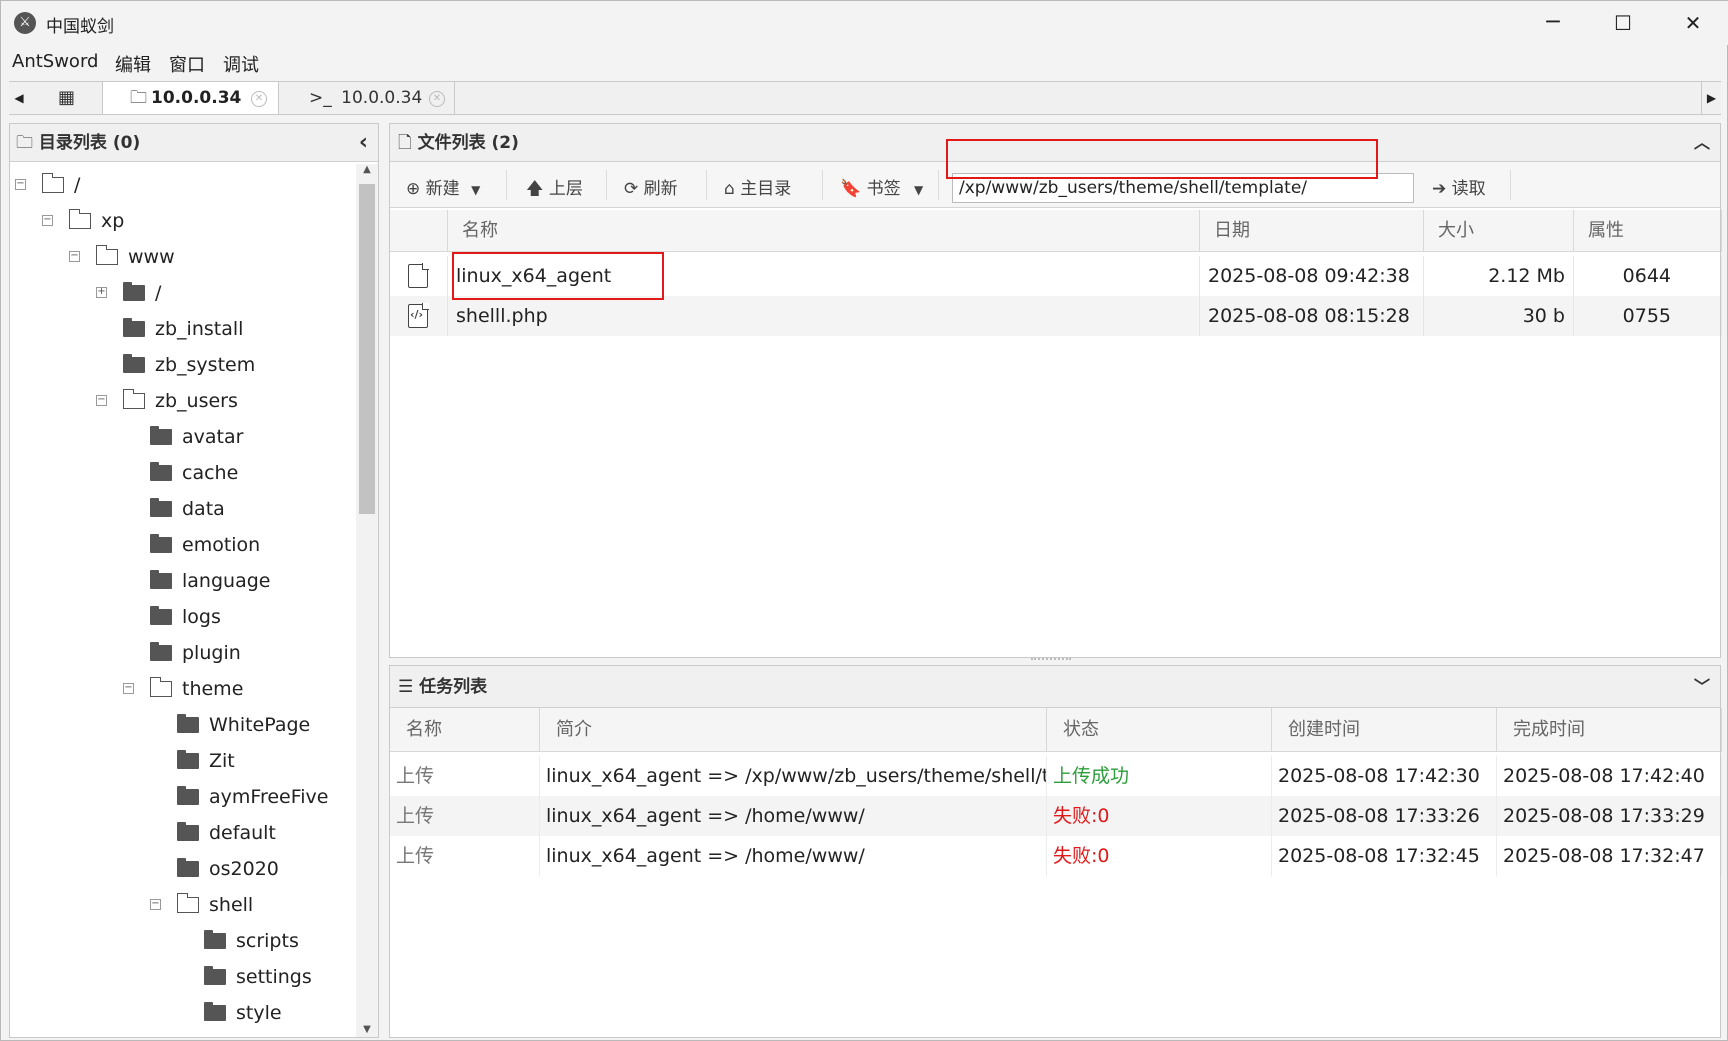 This screenshot has width=1728, height=1041. What do you see at coordinates (1051, 659) in the screenshot?
I see `panel-splitter` at bounding box center [1051, 659].